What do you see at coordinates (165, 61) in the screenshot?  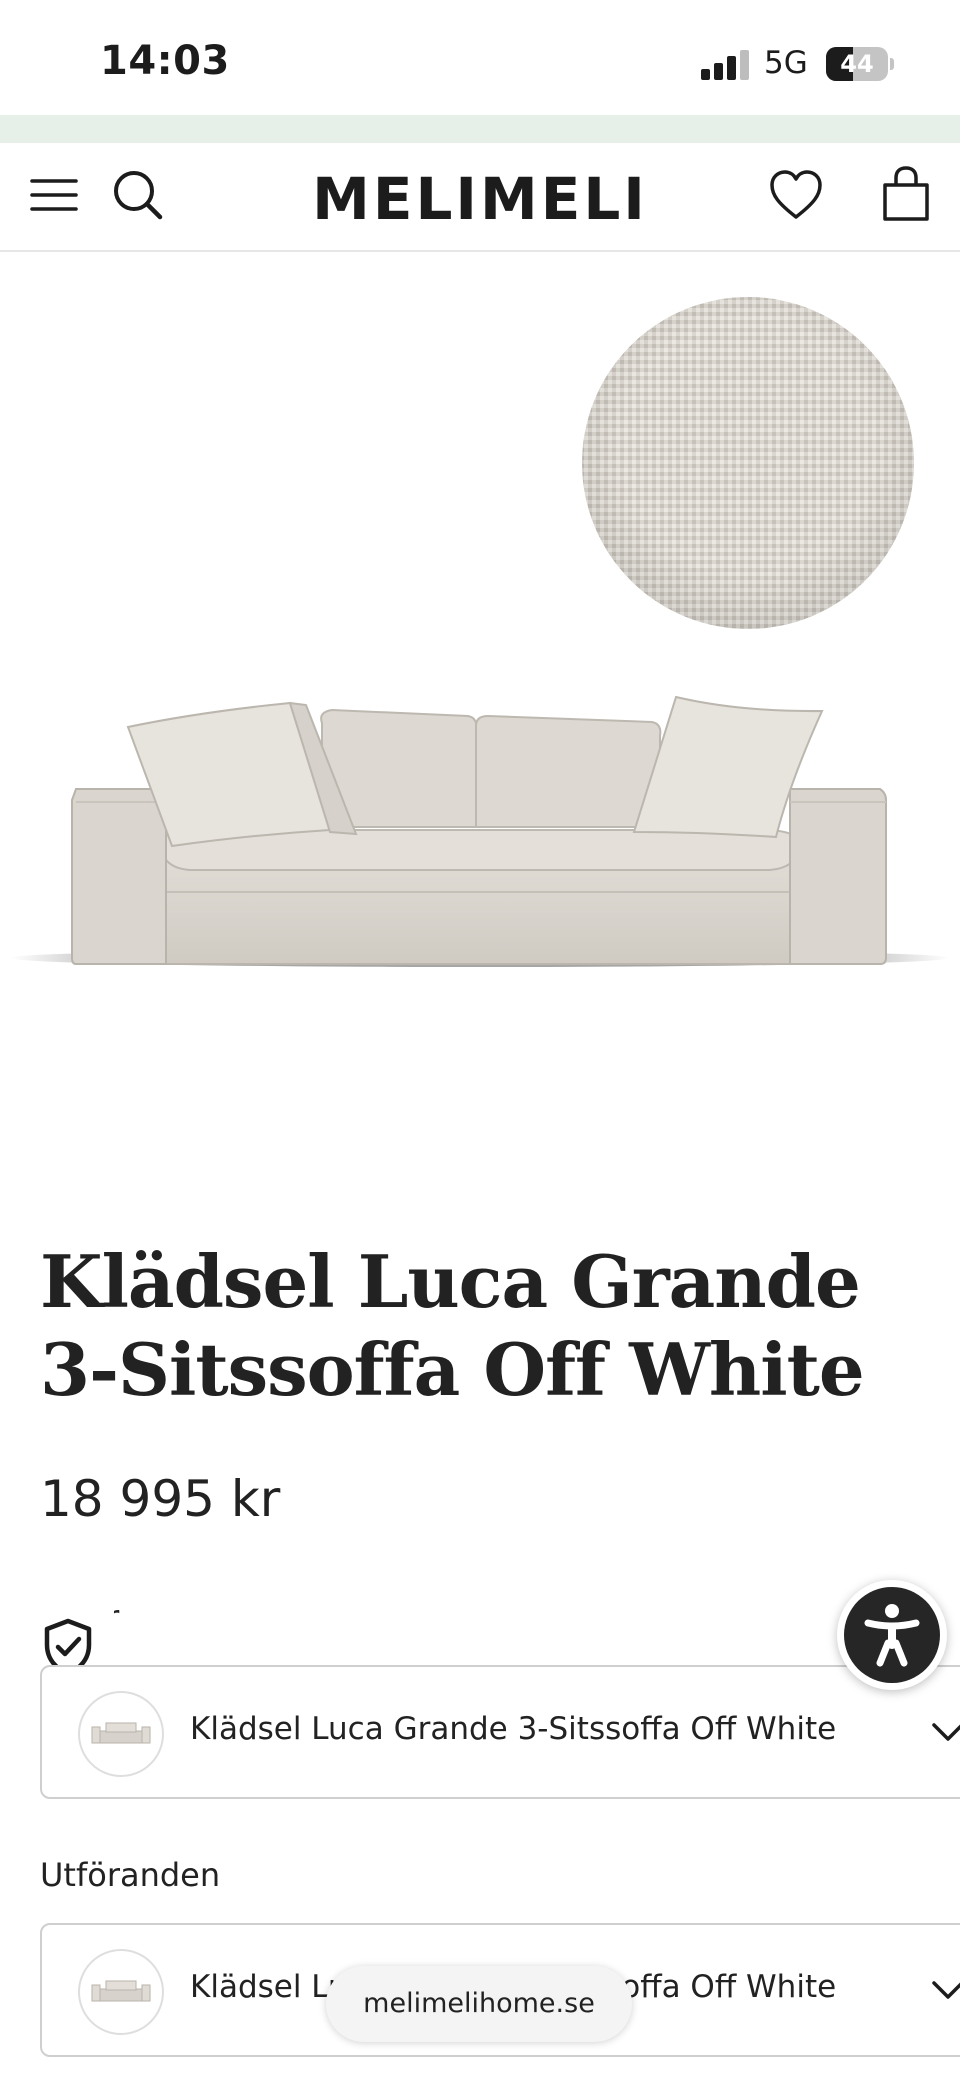 I see `status-time: 14:03` at bounding box center [165, 61].